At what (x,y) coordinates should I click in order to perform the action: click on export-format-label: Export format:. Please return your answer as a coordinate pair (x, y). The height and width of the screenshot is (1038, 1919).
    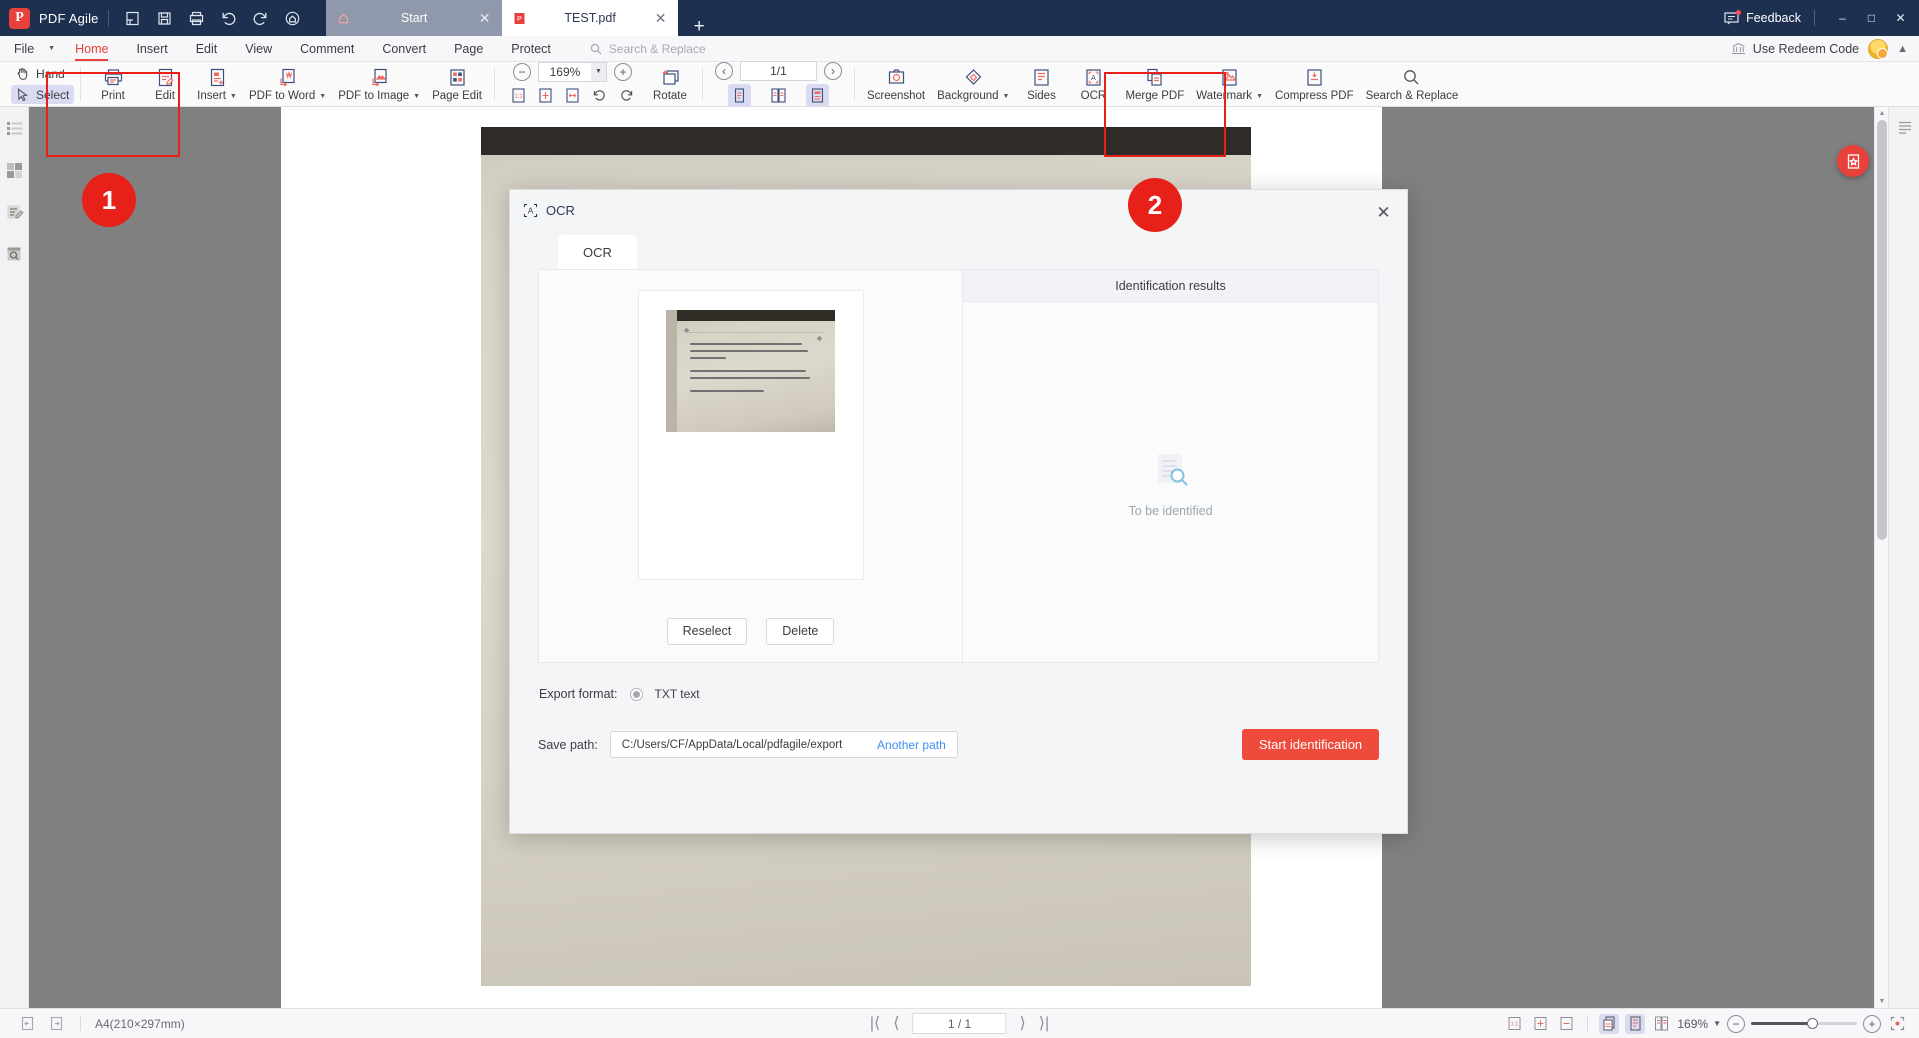
    Looking at the image, I should click on (578, 694).